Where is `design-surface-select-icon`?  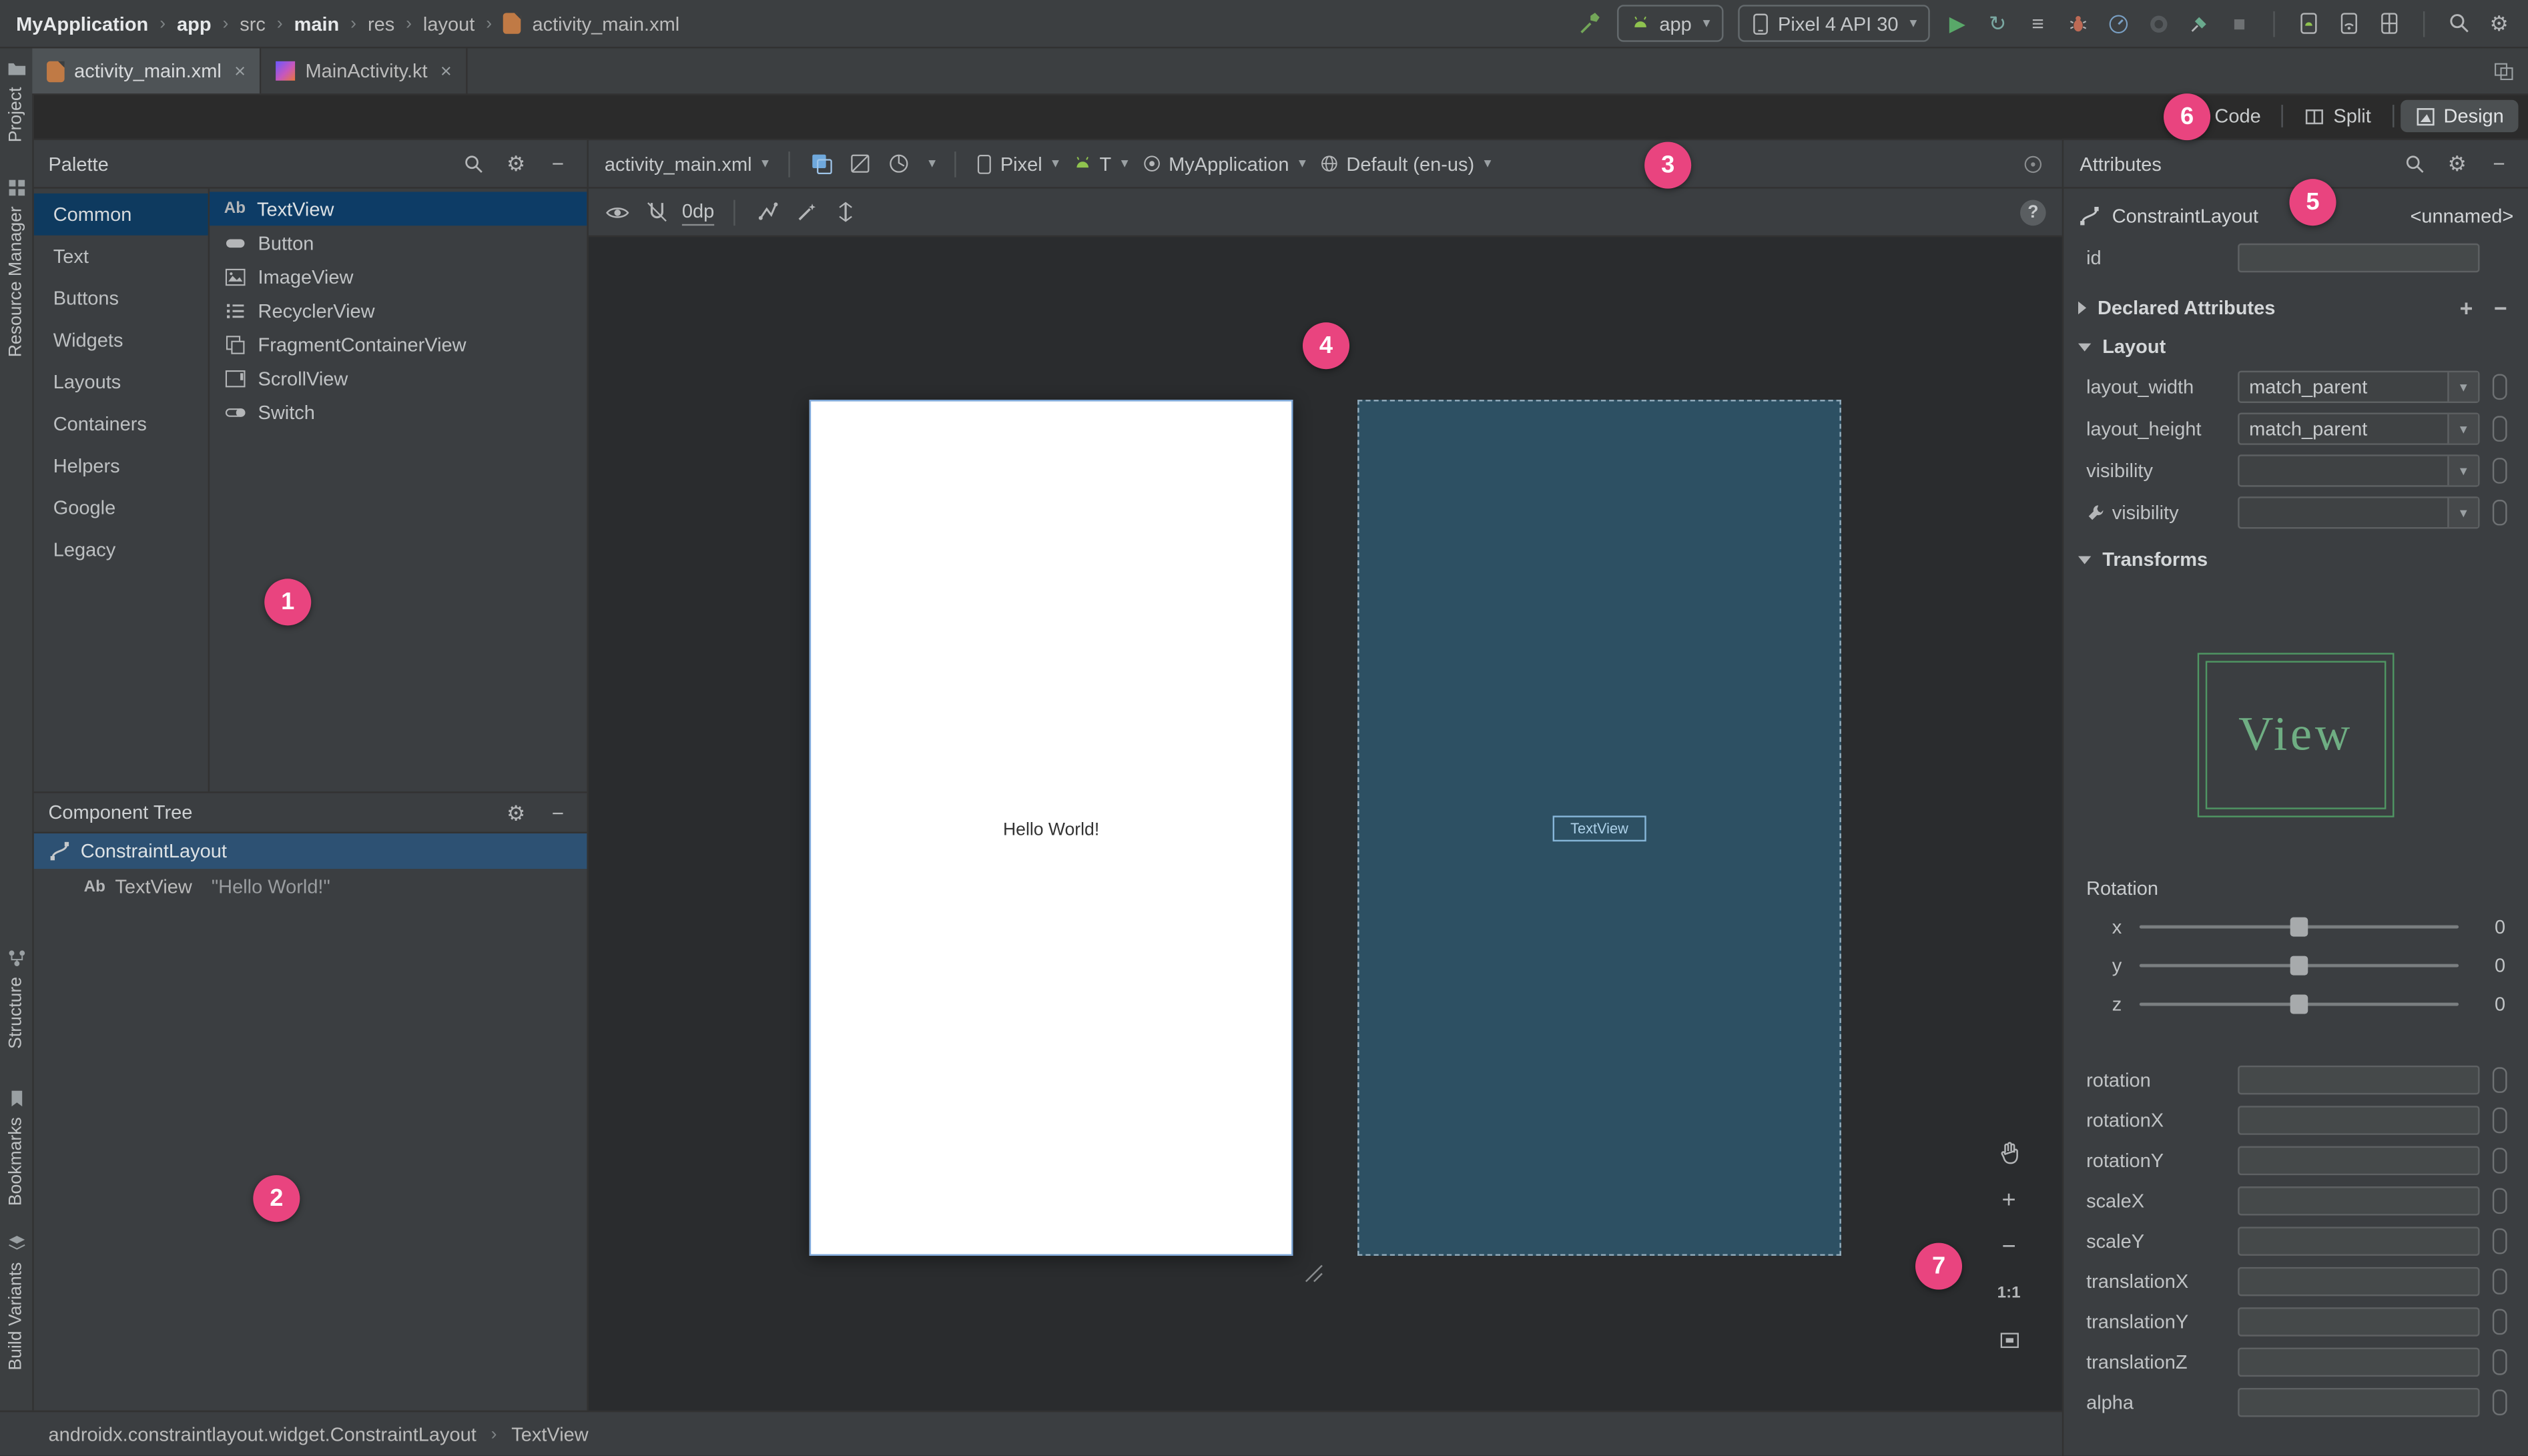
design-surface-select-icon is located at coordinates (822, 164).